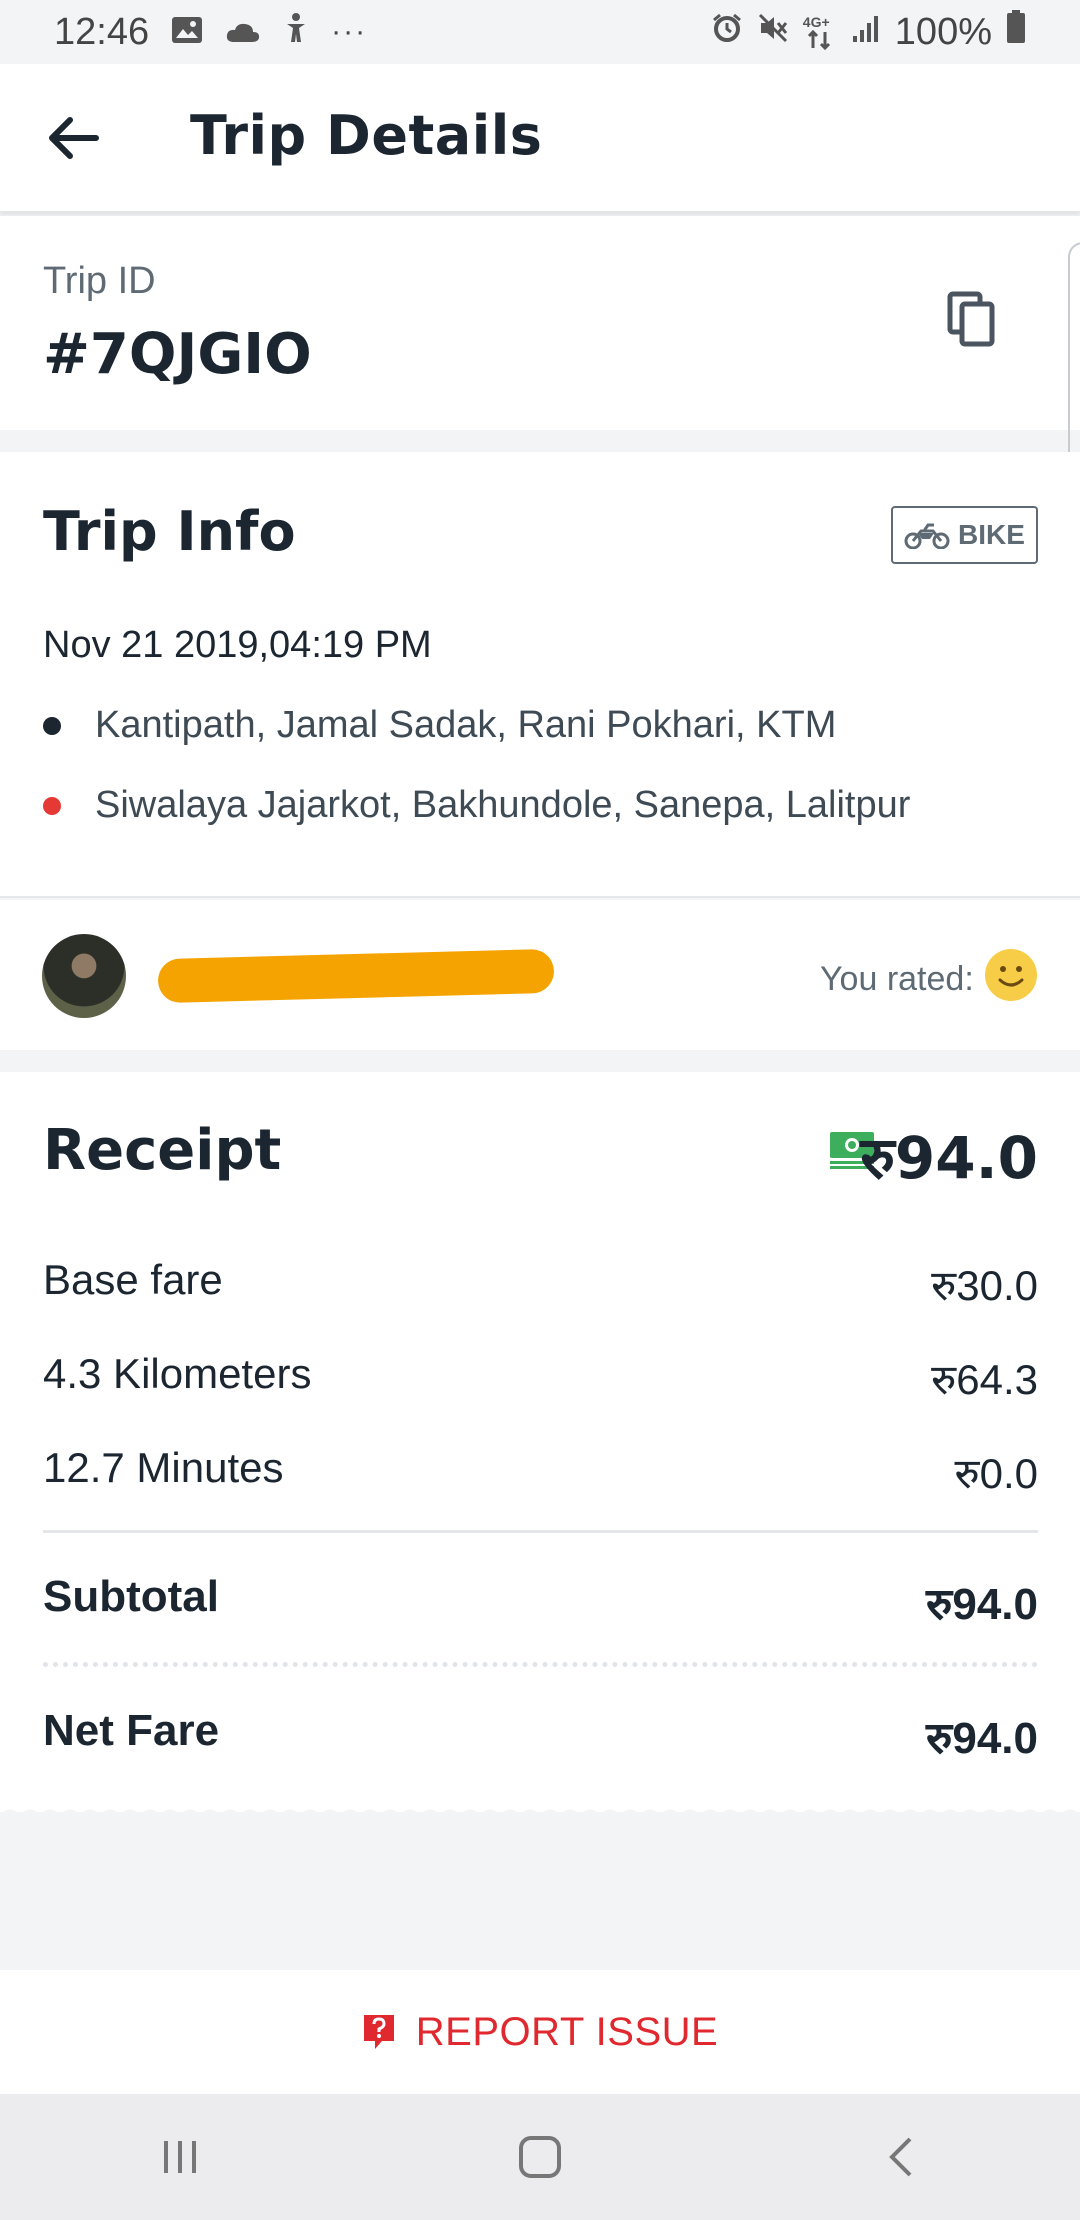 Image resolution: width=1080 pixels, height=2220 pixels. What do you see at coordinates (133, 1279) in the screenshot?
I see `fare-label: Base fare` at bounding box center [133, 1279].